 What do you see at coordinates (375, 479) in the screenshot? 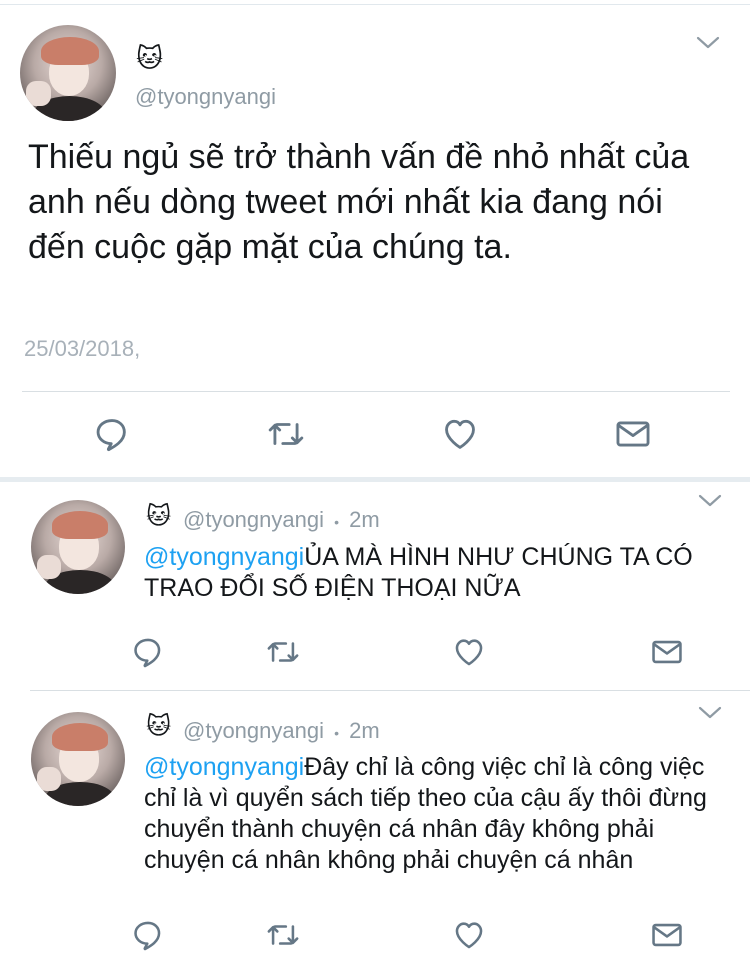
I see `section-divider` at bounding box center [375, 479].